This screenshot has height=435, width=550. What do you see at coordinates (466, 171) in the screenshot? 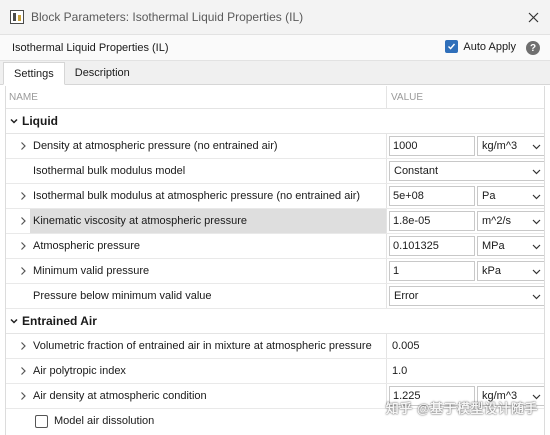
I see `bulk-modulus-model-select: Constant` at bounding box center [466, 171].